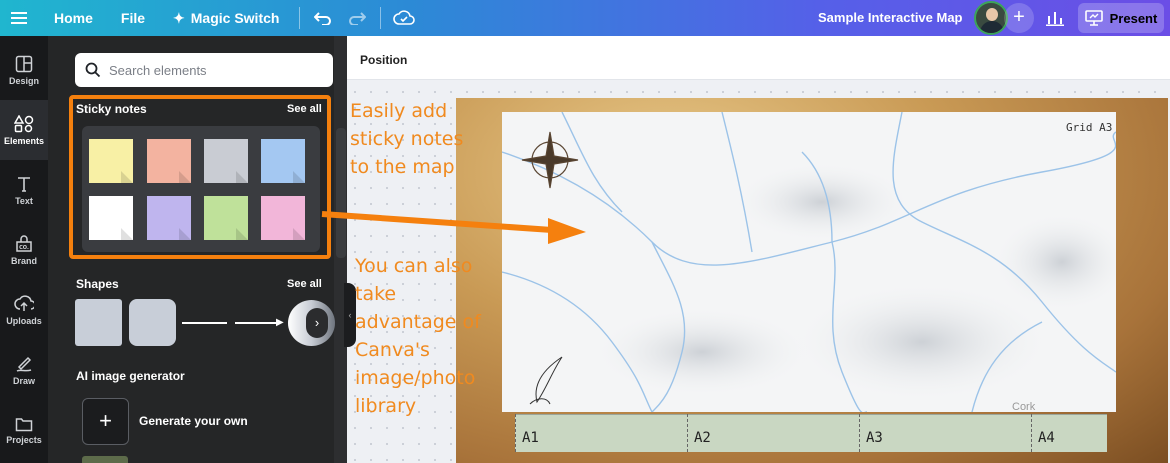 This screenshot has height=463, width=1170. What do you see at coordinates (453, 227) in the screenshot?
I see `annotation-arrow` at bounding box center [453, 227].